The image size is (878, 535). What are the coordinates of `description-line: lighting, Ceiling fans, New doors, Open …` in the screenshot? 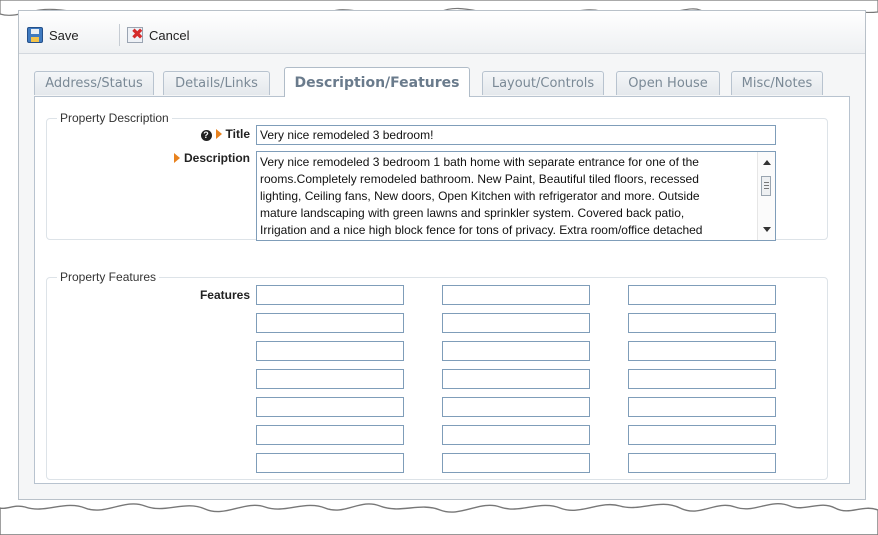 It's located at (480, 196).